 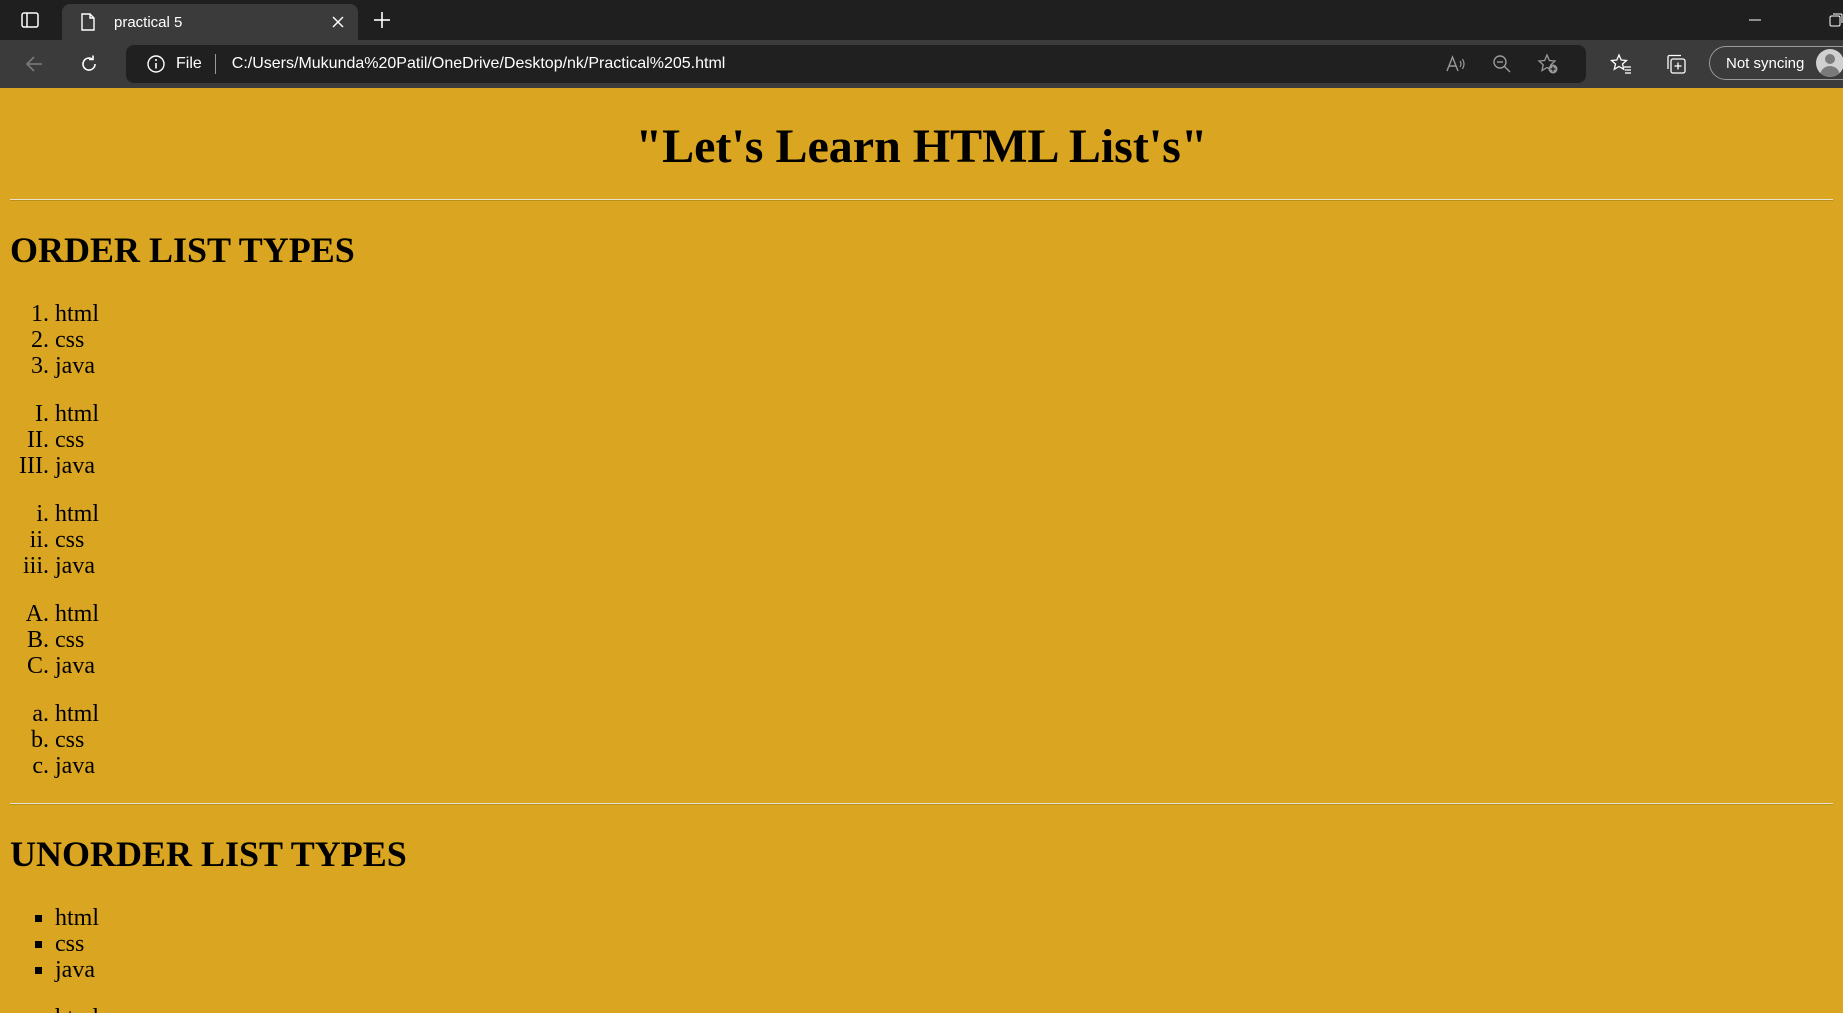 I want to click on refresh-icon, so click(x=89, y=63).